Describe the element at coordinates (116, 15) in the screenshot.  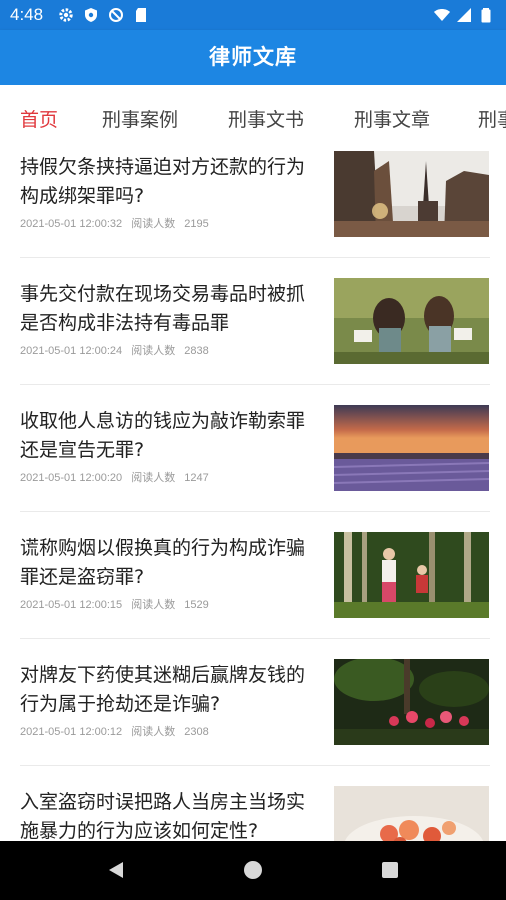
I see `blocked-icon` at that location.